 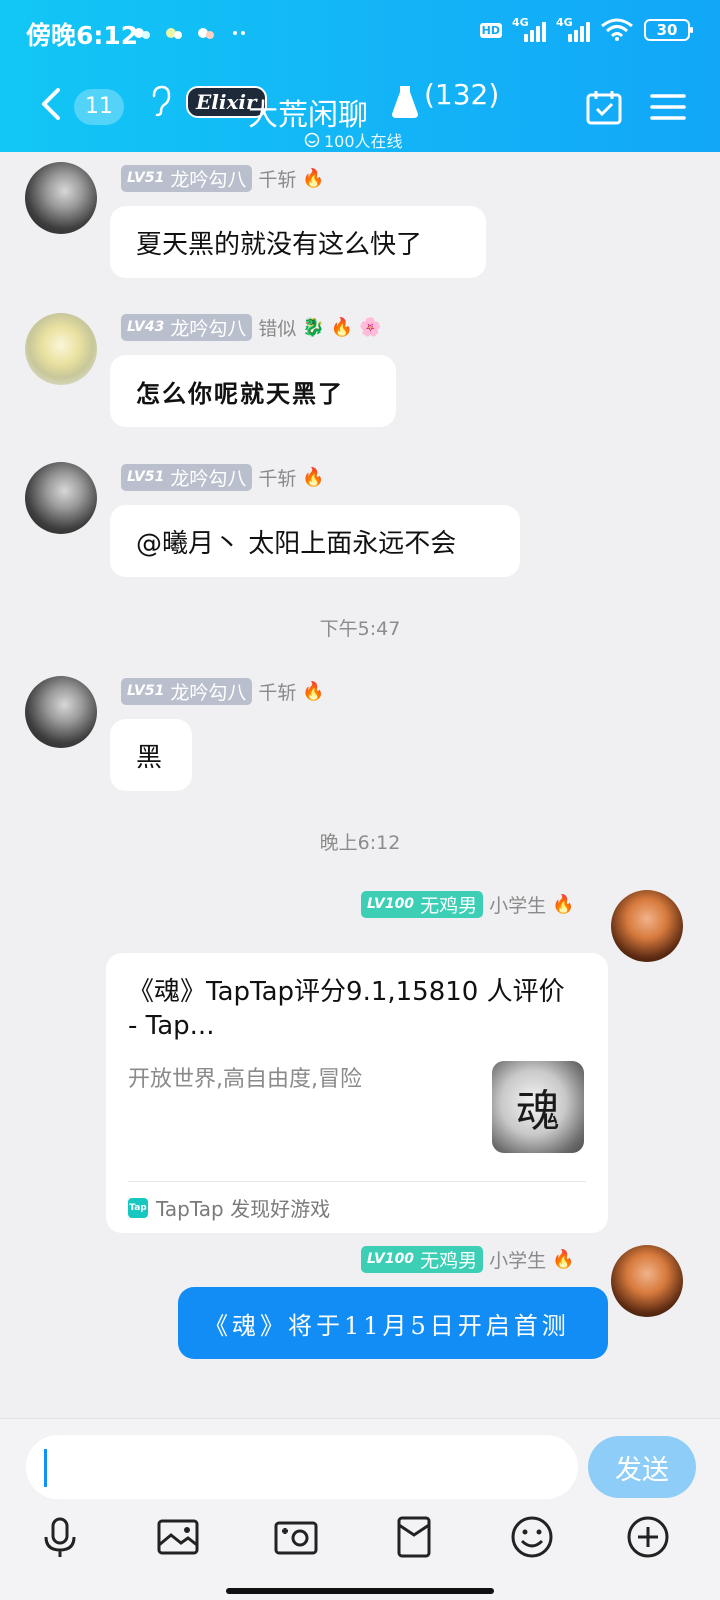 What do you see at coordinates (313, 327) in the screenshot?
I see `dragon-icon: 🐉` at bounding box center [313, 327].